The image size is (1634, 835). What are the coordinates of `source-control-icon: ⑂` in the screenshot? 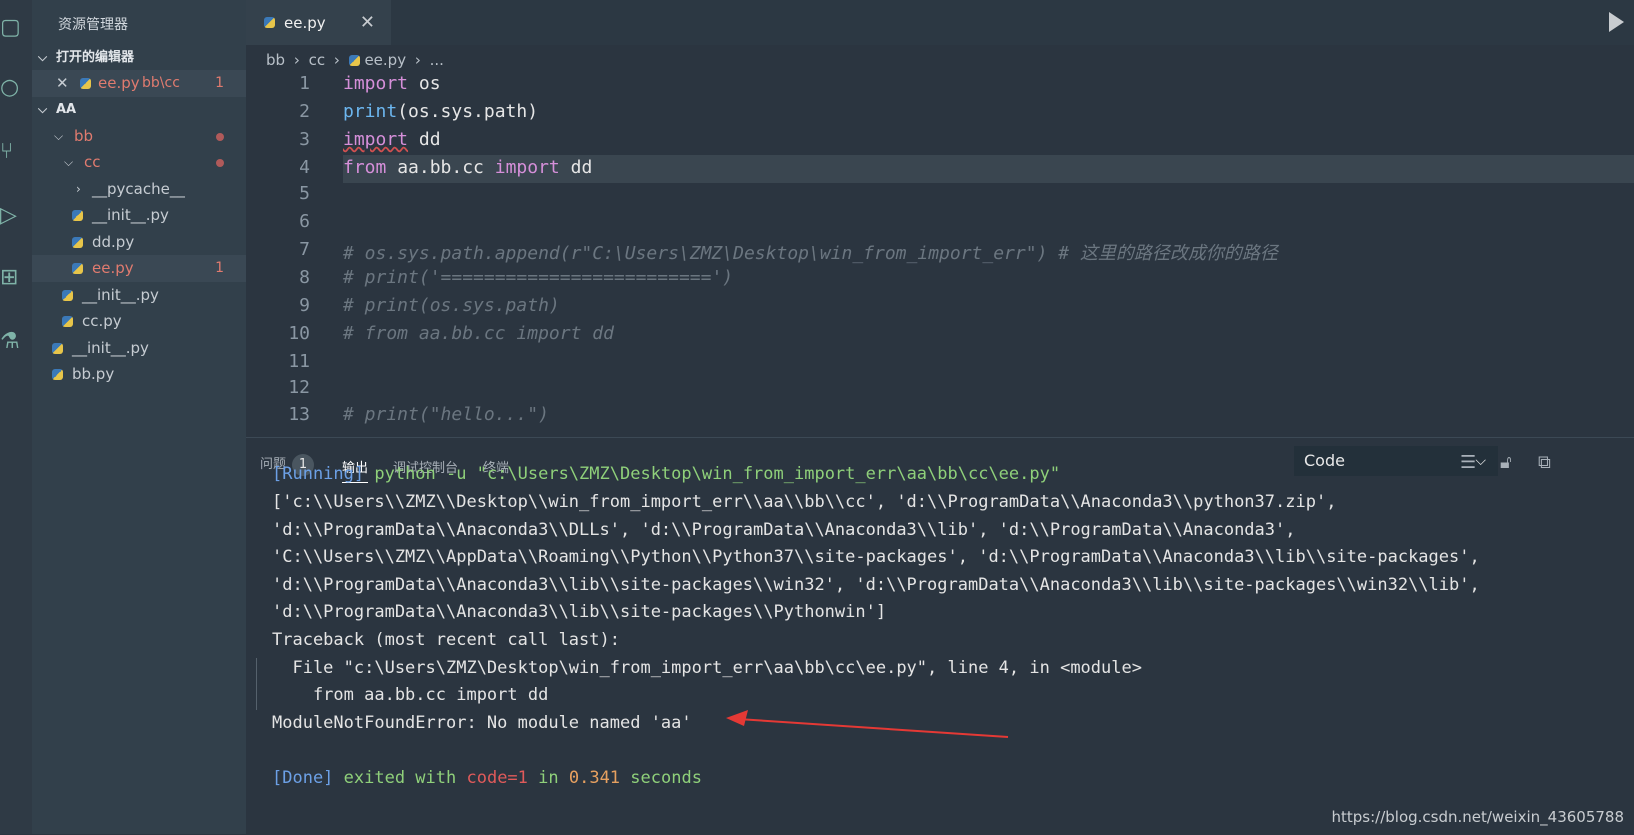 It's located at (12, 152).